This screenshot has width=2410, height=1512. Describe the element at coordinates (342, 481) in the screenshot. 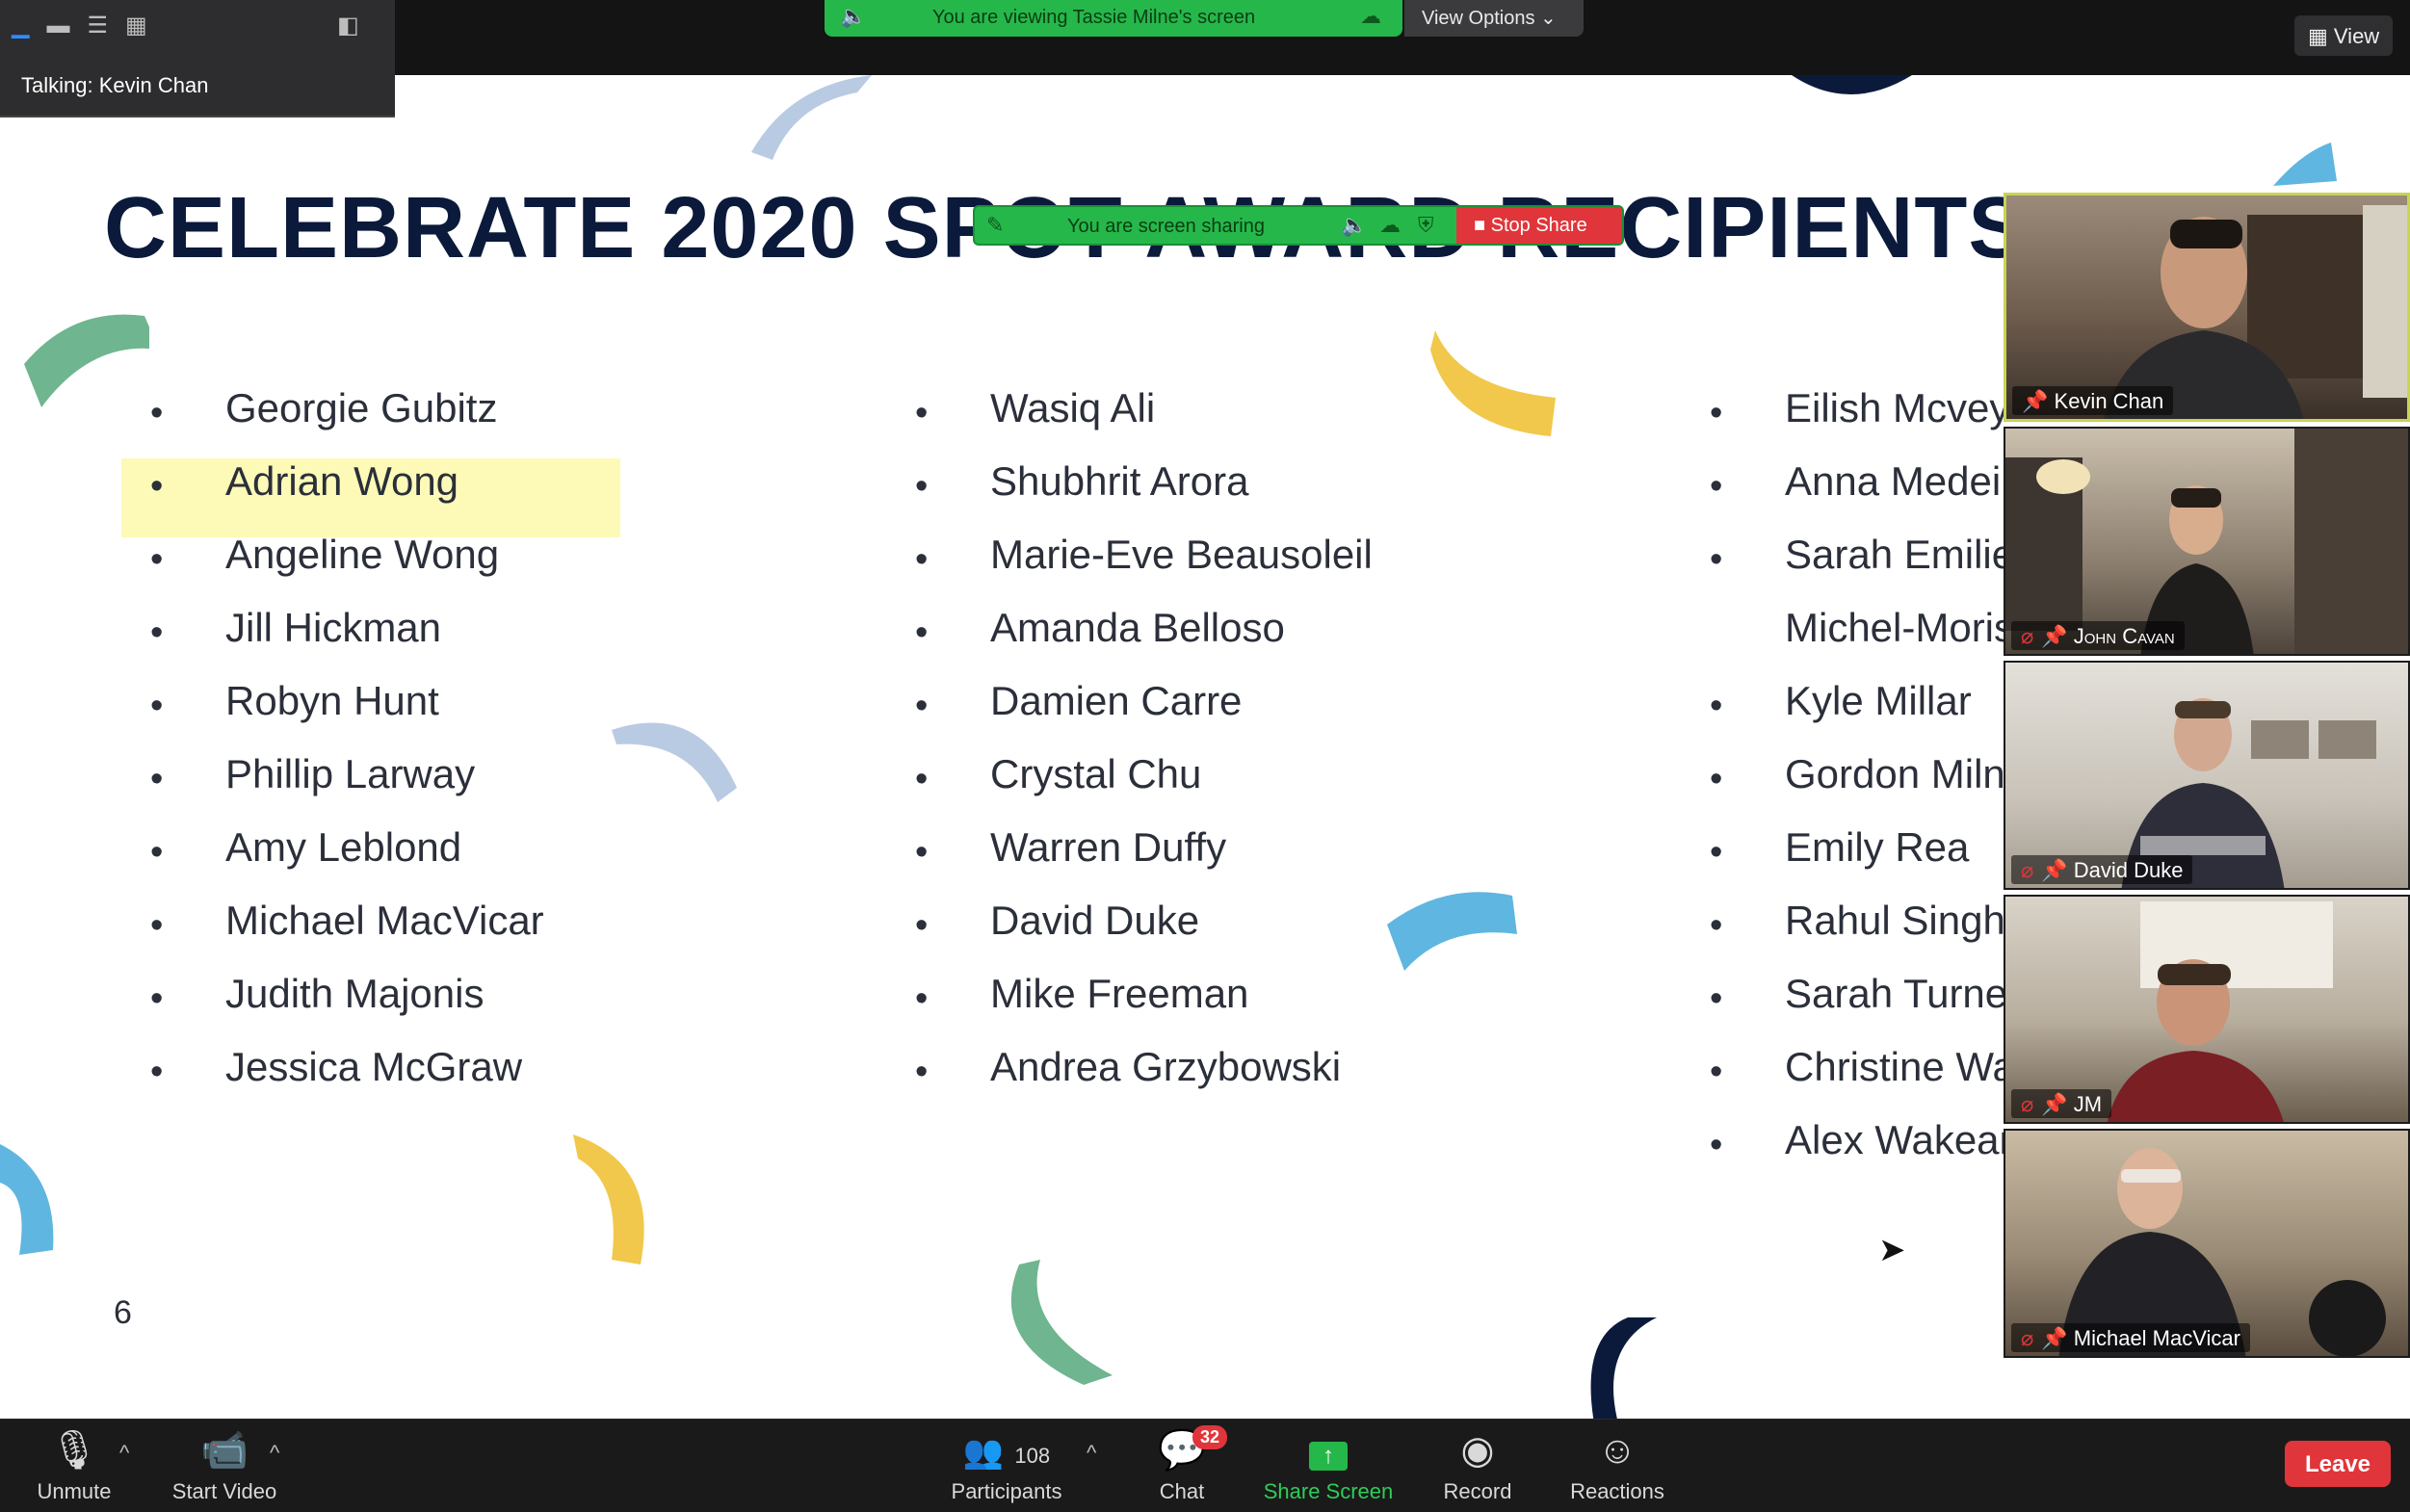

I see `recipient-name: Adrian Wong` at that location.